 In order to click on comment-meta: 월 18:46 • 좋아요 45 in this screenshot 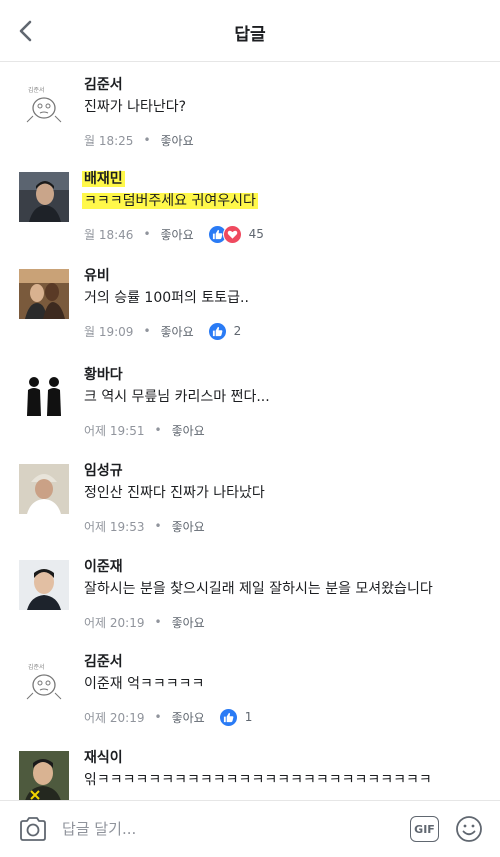, I will do `click(174, 234)`.